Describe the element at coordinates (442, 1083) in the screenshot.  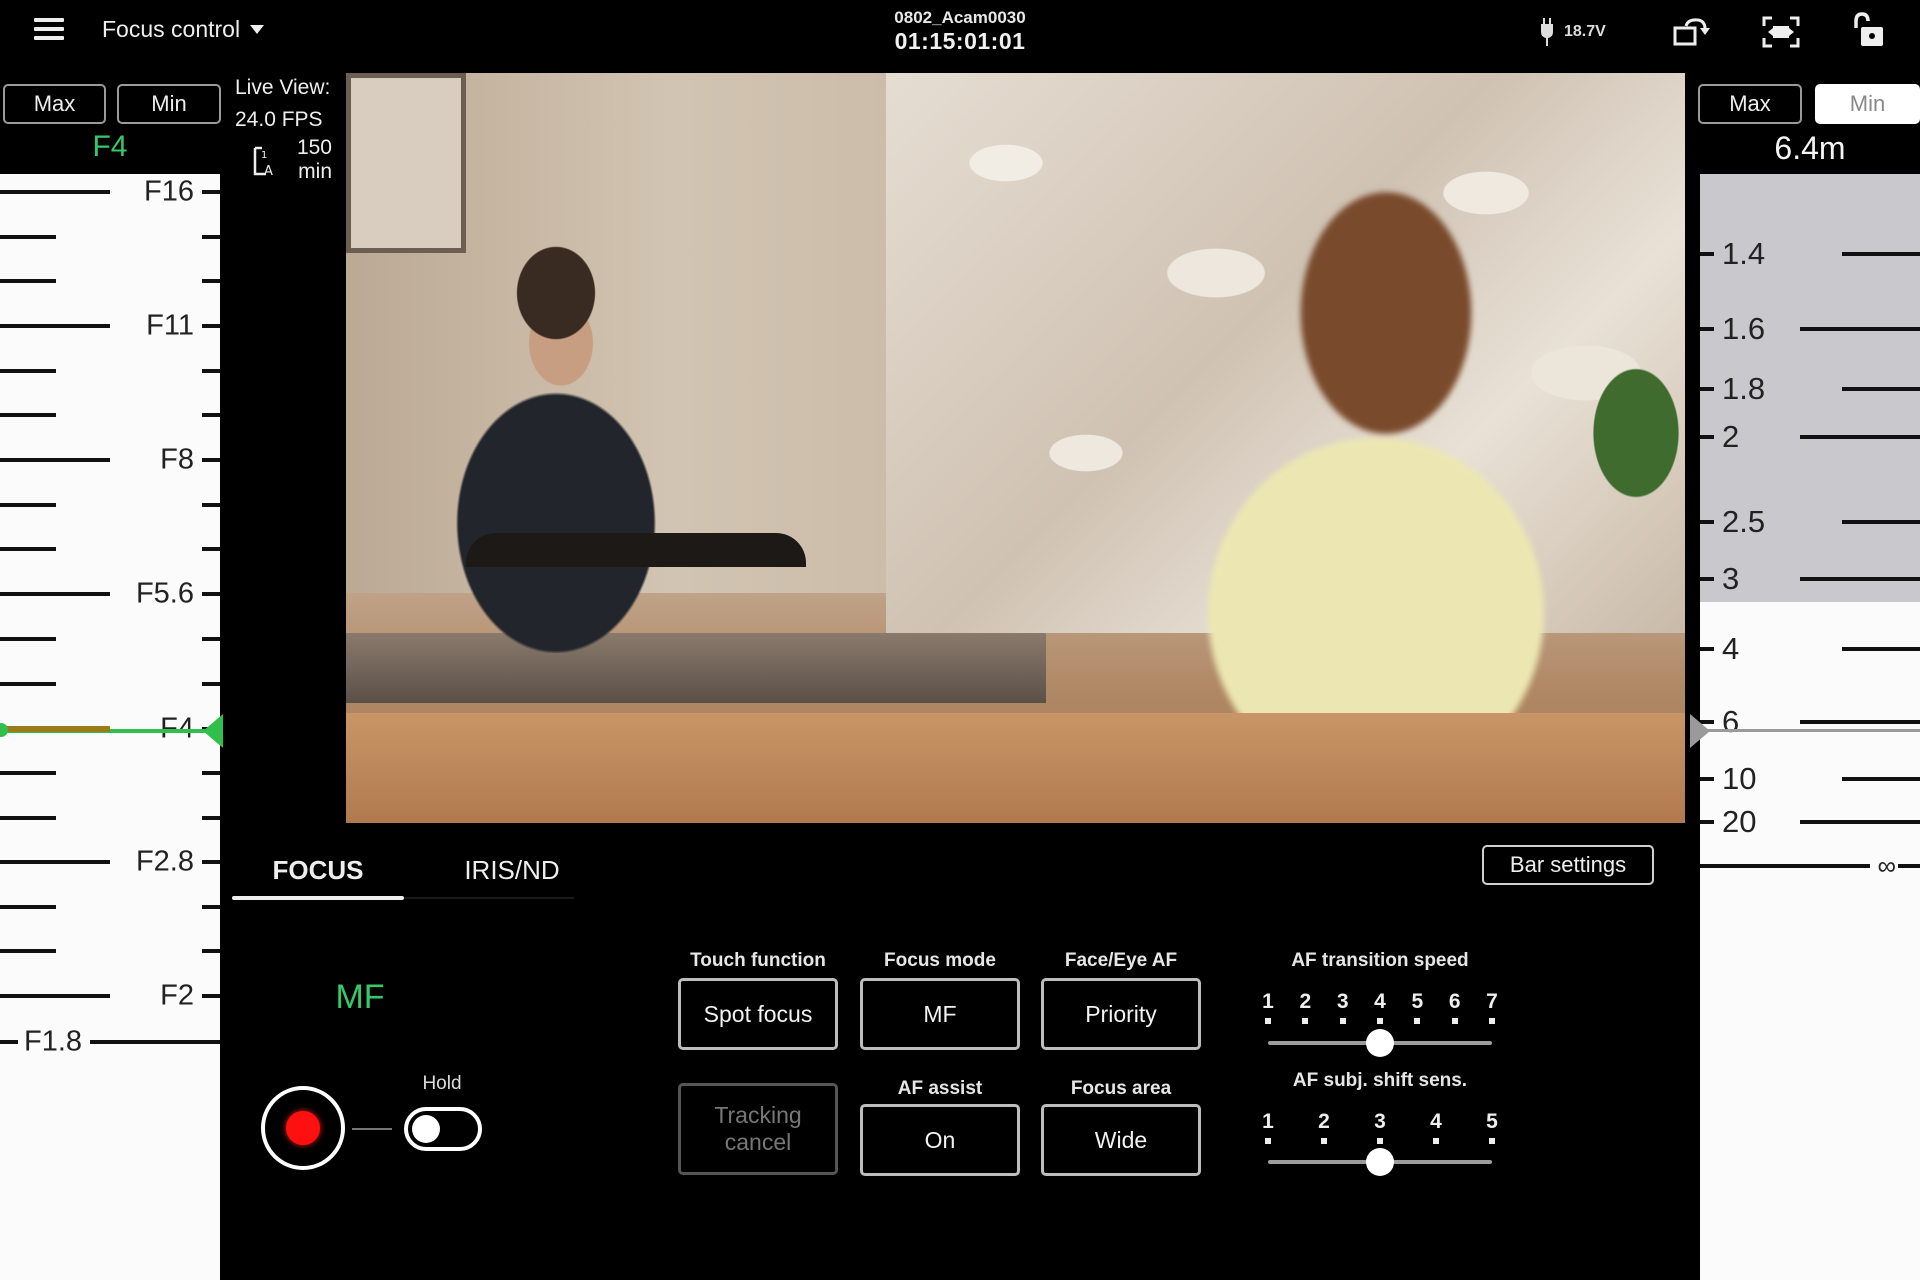
I see `hold-label: Hold` at that location.